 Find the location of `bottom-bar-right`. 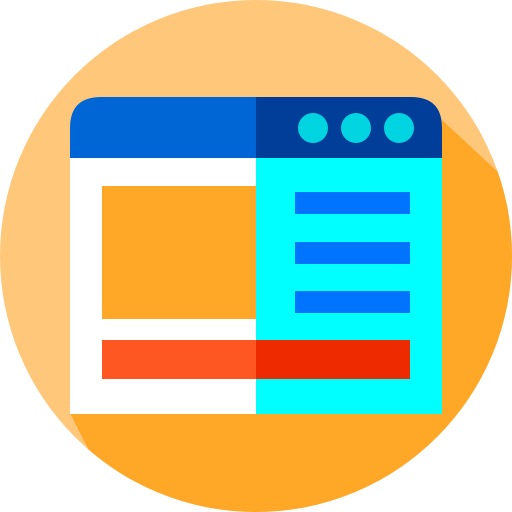

bottom-bar-right is located at coordinates (333, 359).